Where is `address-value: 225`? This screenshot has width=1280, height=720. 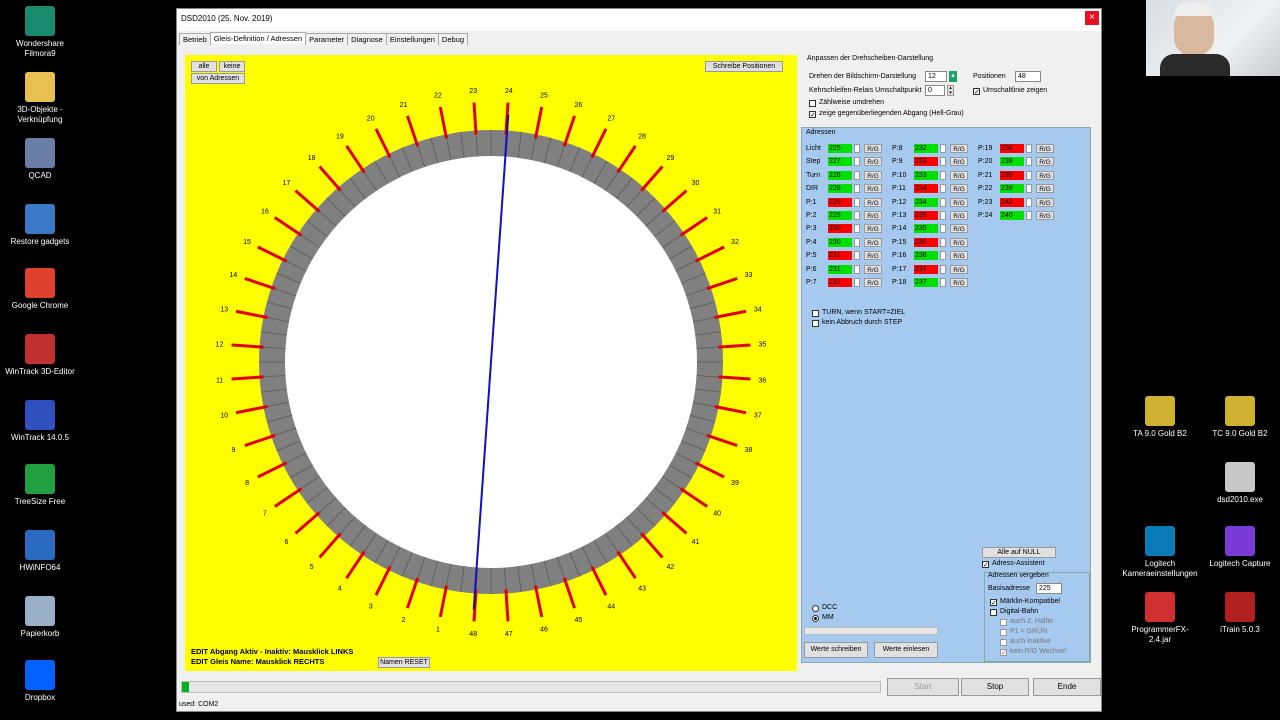 address-value: 225 is located at coordinates (840, 148).